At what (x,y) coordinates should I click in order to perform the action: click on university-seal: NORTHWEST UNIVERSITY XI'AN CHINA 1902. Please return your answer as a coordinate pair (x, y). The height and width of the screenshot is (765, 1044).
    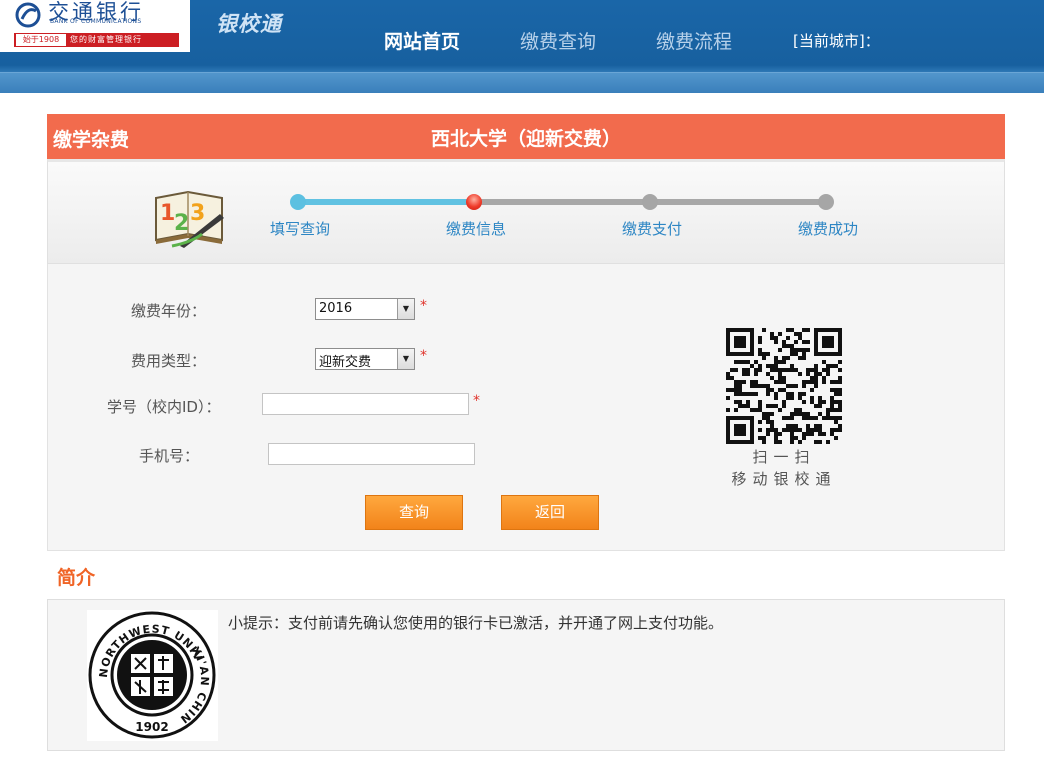
    Looking at the image, I should click on (150, 670).